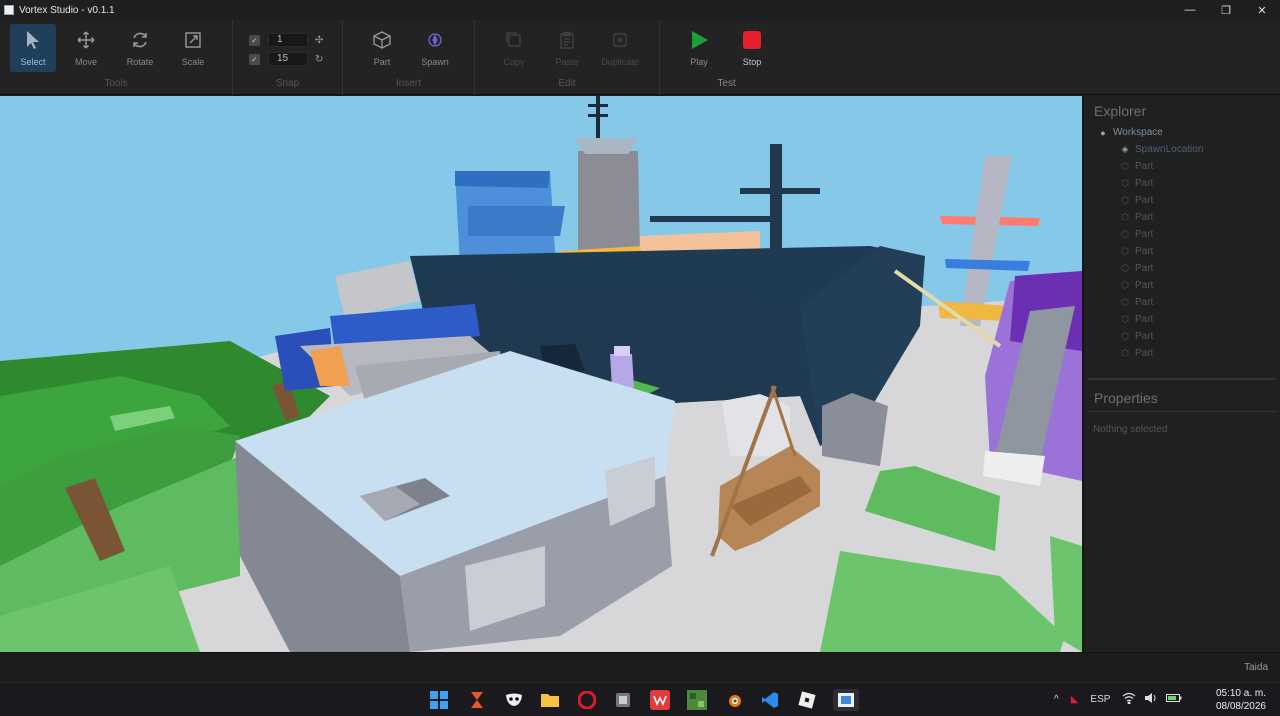  Describe the element at coordinates (140, 40) in the screenshot. I see `rotate-icon` at that location.